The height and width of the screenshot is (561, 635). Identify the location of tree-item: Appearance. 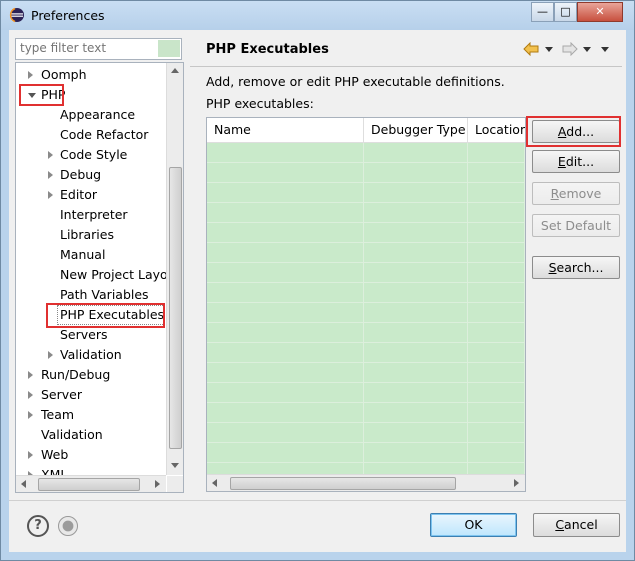
(91, 115).